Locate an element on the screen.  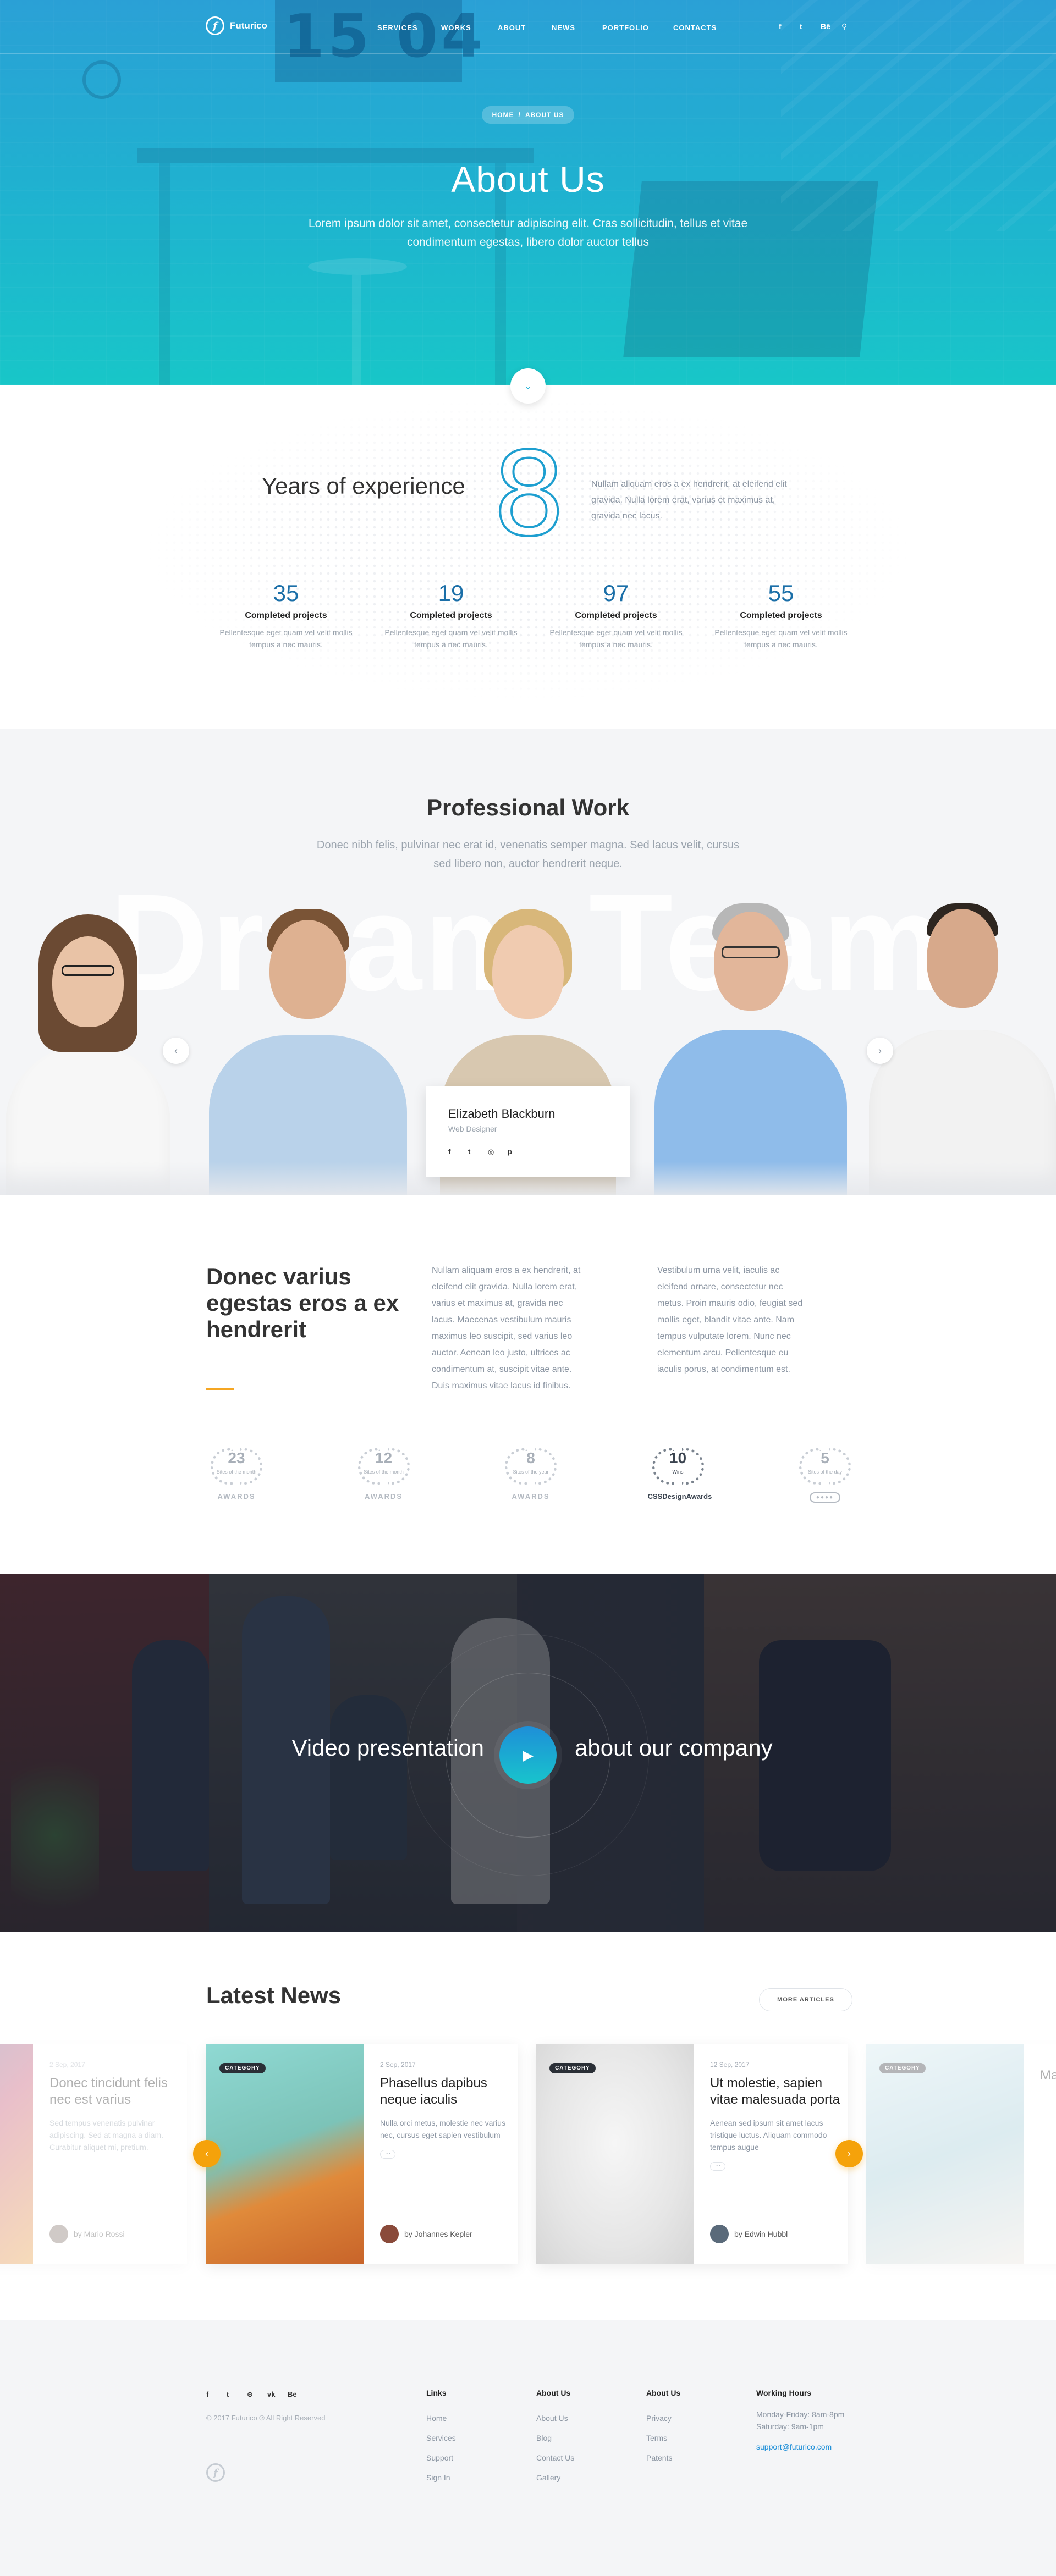
footer-link: Home is located at coordinates (441, 2418).